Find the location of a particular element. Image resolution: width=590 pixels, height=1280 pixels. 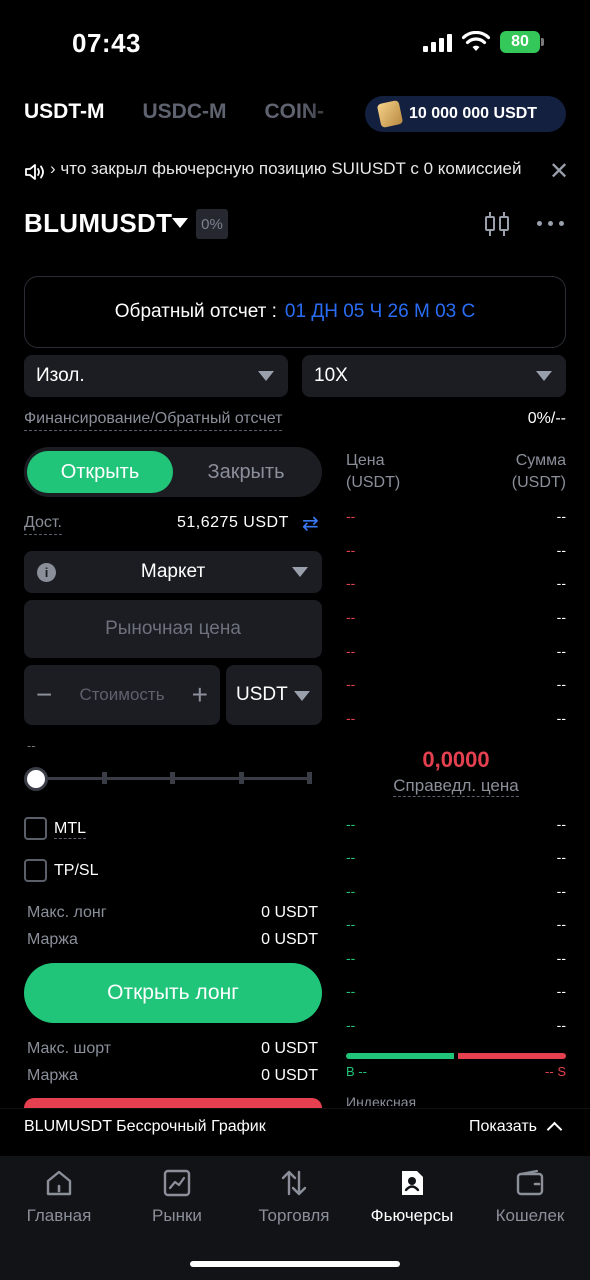

margin-mode-value: Изол. is located at coordinates (60, 375).